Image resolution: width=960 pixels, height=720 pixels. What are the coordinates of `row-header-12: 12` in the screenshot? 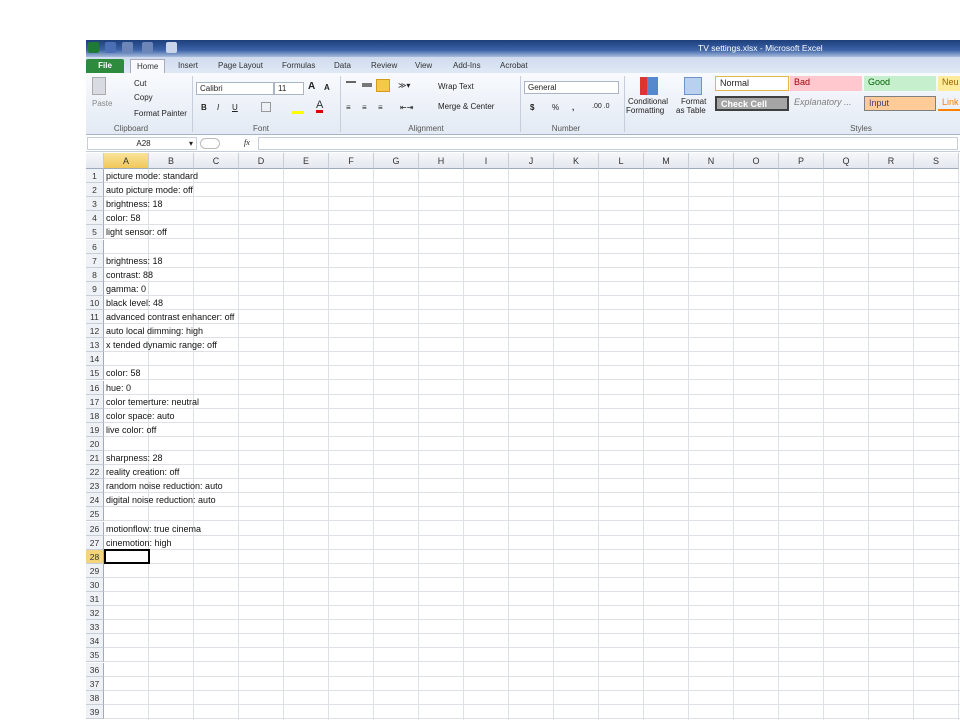 It's located at (95, 331).